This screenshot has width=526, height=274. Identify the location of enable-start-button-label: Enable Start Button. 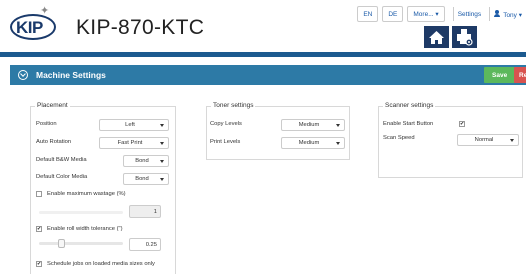
(408, 124).